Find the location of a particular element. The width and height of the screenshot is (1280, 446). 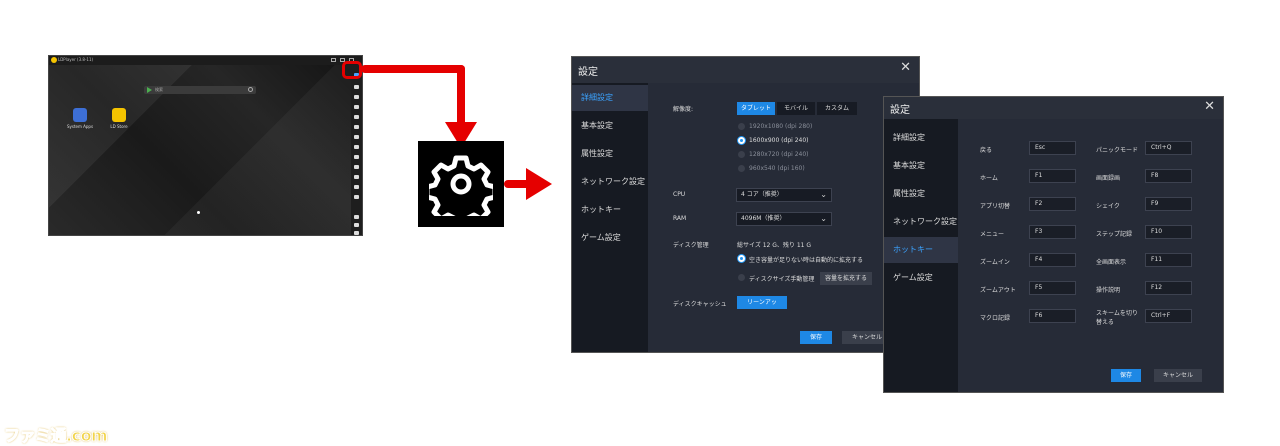

app-ld-store: LD Store is located at coordinates (119, 118).